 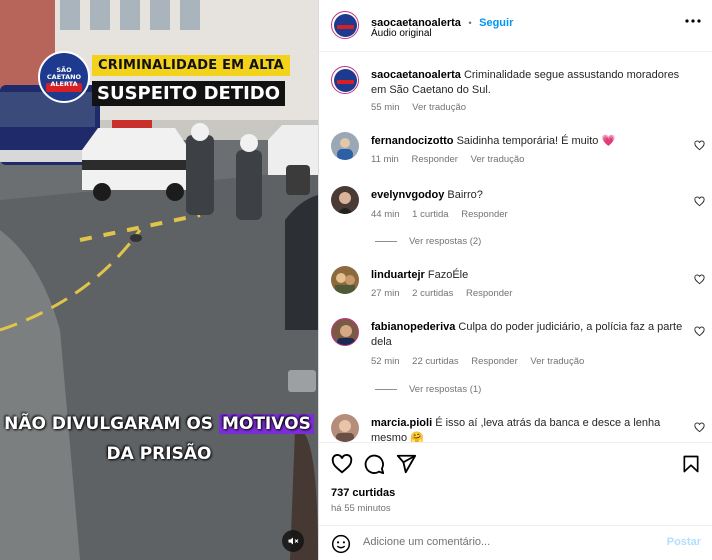 What do you see at coordinates (345, 80) in the screenshot?
I see `author-avatar-small` at bounding box center [345, 80].